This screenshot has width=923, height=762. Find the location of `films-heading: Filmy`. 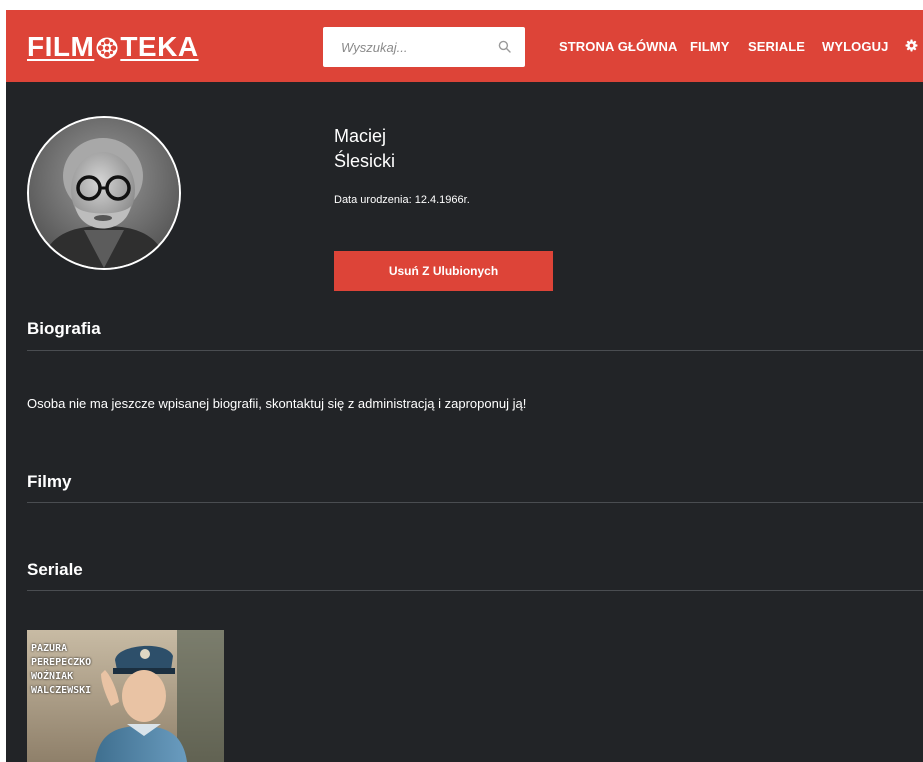

films-heading: Filmy is located at coordinates (49, 481).